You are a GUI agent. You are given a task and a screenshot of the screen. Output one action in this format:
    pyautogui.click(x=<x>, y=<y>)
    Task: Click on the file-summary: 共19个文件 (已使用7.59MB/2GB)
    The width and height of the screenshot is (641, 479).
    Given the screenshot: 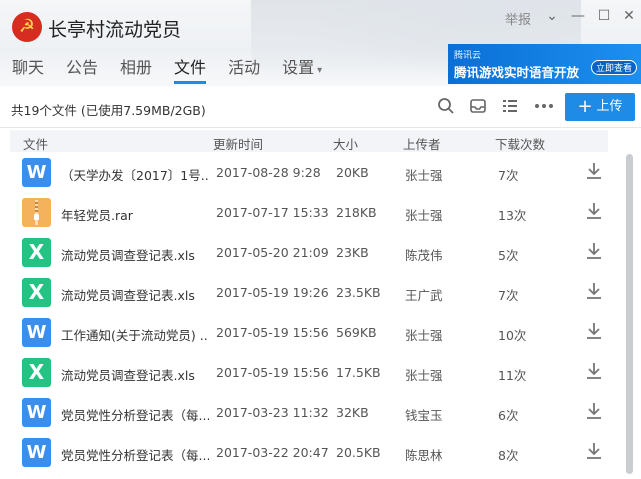 What is the action you would take?
    pyautogui.click(x=108, y=110)
    